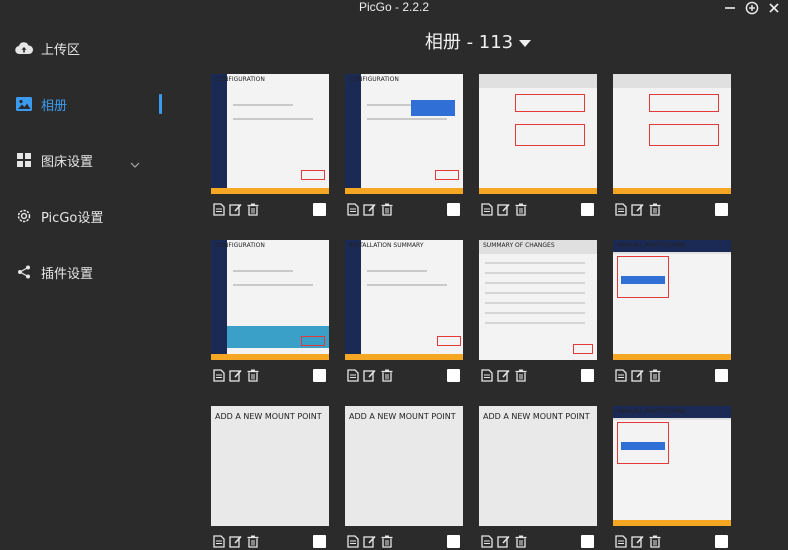  Describe the element at coordinates (374, 79) in the screenshot. I see `thumb-caption: CONFIGURATION` at that location.